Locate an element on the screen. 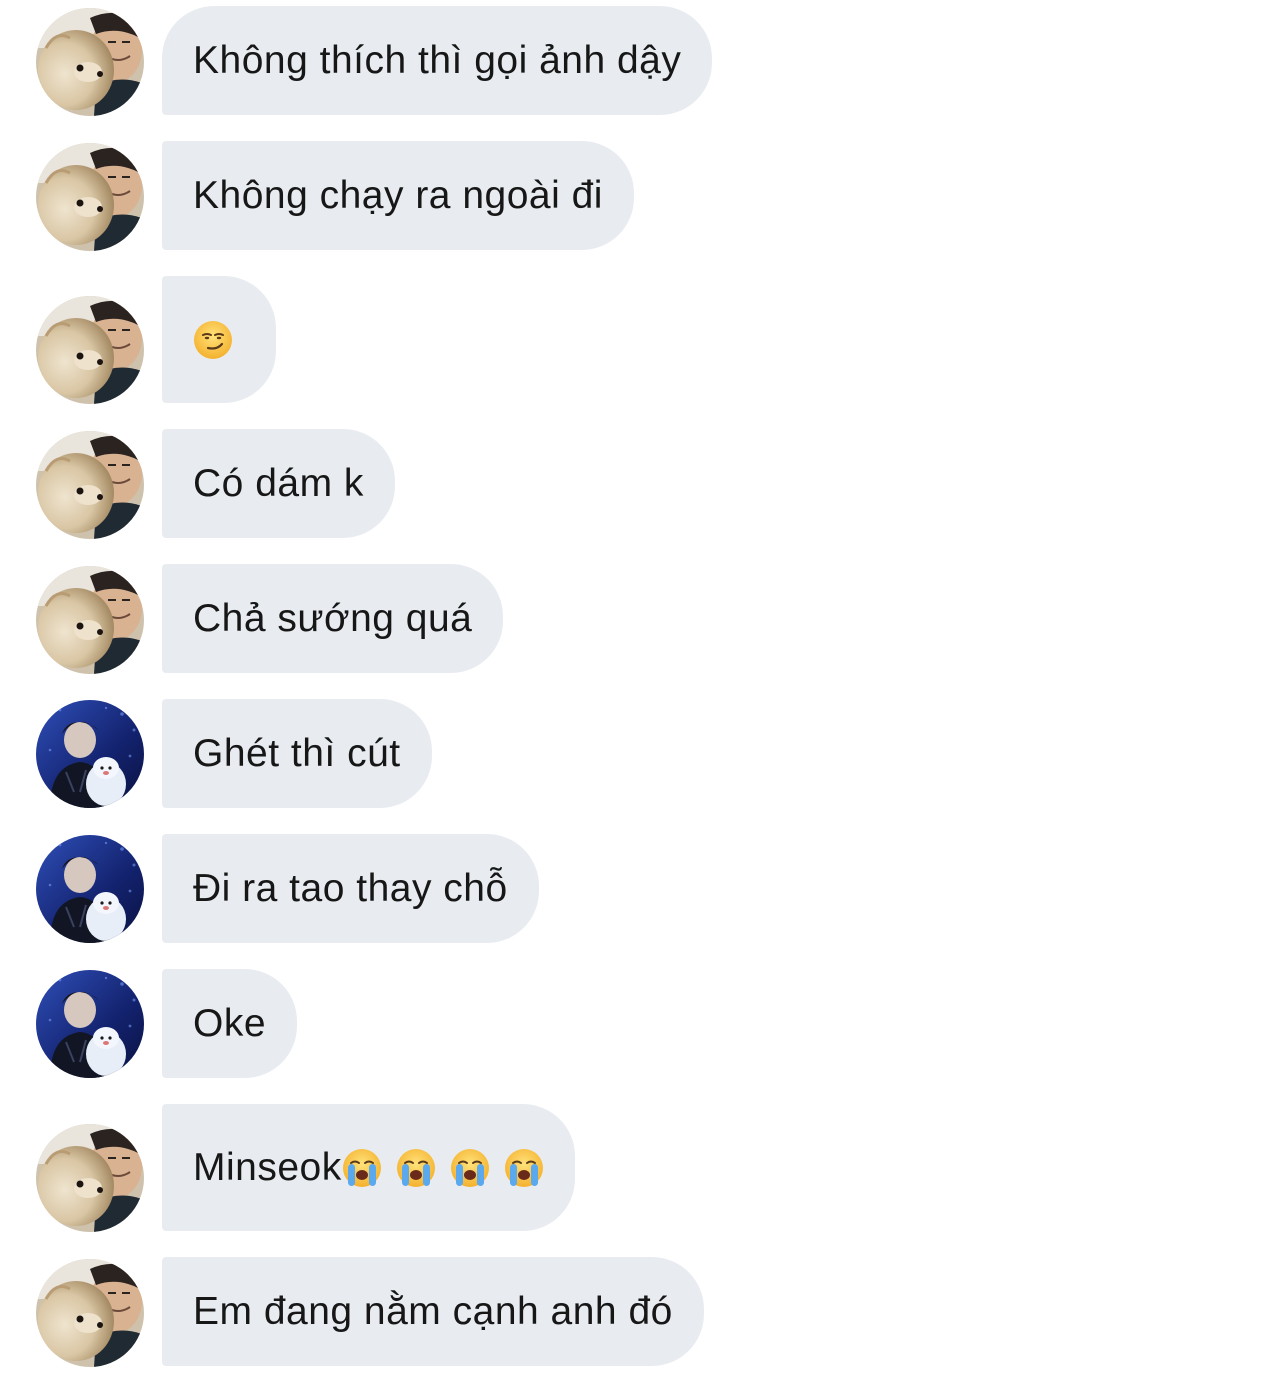 This screenshot has width=1284, height=1390. message-text: Có dám k is located at coordinates (278, 483).